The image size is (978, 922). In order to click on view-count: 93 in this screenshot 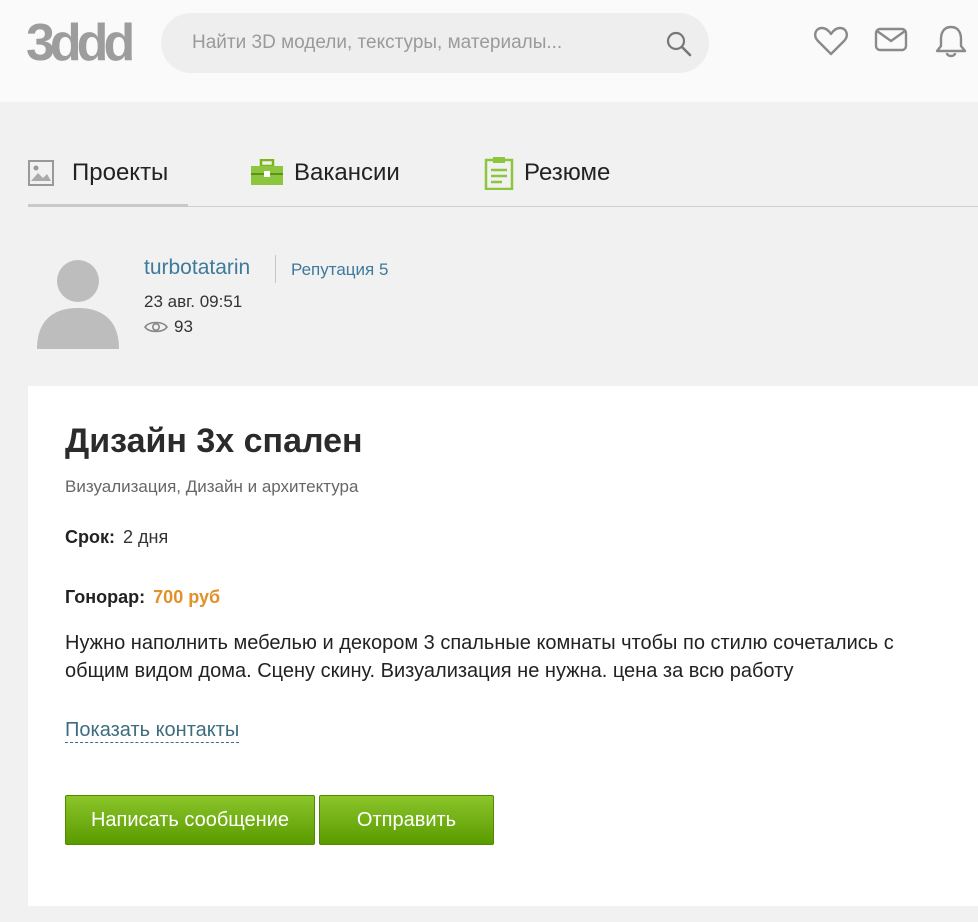, I will do `click(183, 326)`.